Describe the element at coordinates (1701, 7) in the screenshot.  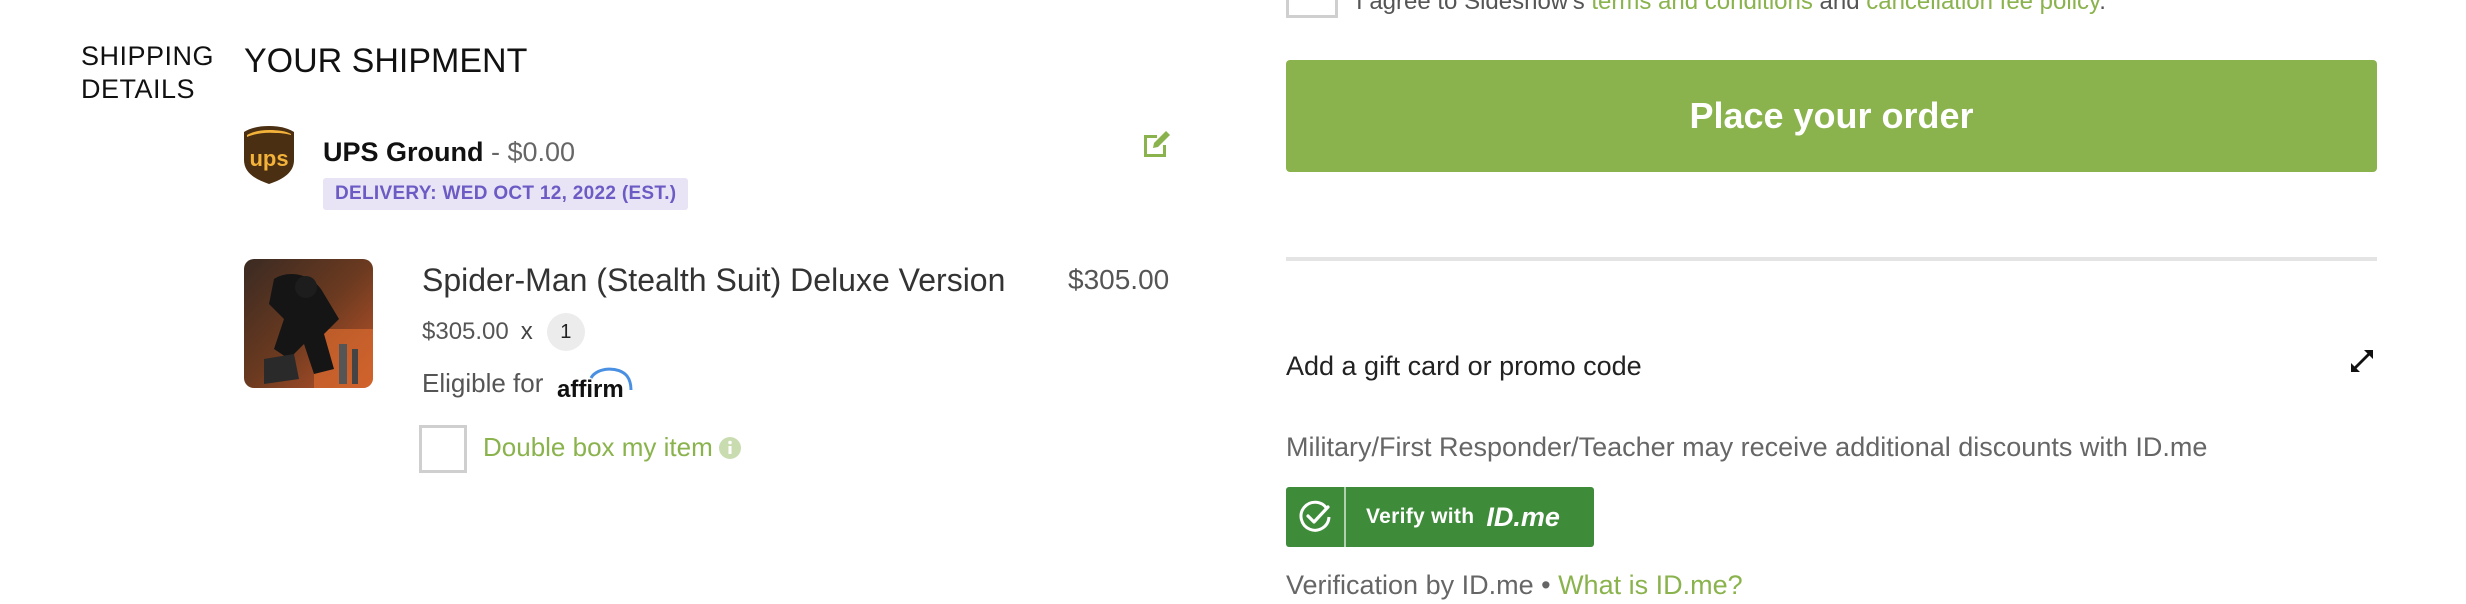
I see `terms-link: terms and conditions` at that location.